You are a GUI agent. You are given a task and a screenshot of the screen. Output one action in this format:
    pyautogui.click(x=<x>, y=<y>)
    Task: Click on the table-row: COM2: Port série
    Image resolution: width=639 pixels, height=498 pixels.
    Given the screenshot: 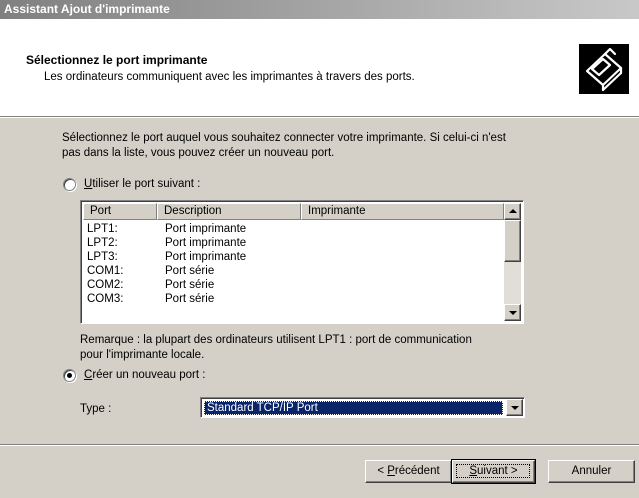 What is the action you would take?
    pyautogui.click(x=293, y=285)
    